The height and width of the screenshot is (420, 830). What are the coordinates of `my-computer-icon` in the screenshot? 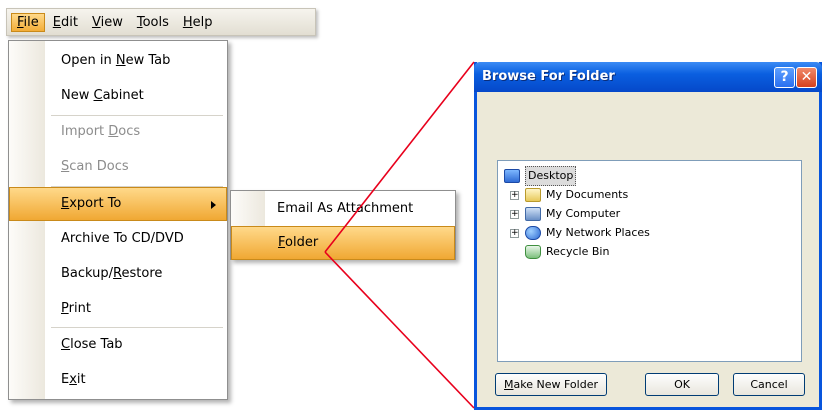 It's located at (533, 214).